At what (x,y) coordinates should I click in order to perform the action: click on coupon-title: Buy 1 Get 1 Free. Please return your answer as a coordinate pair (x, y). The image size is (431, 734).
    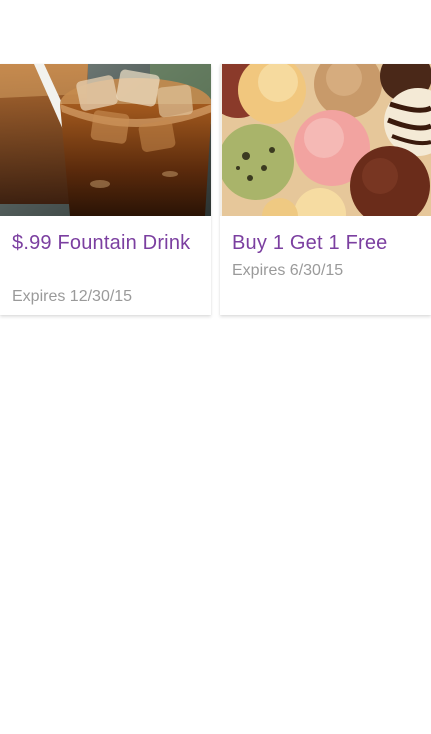
    Looking at the image, I should click on (310, 243).